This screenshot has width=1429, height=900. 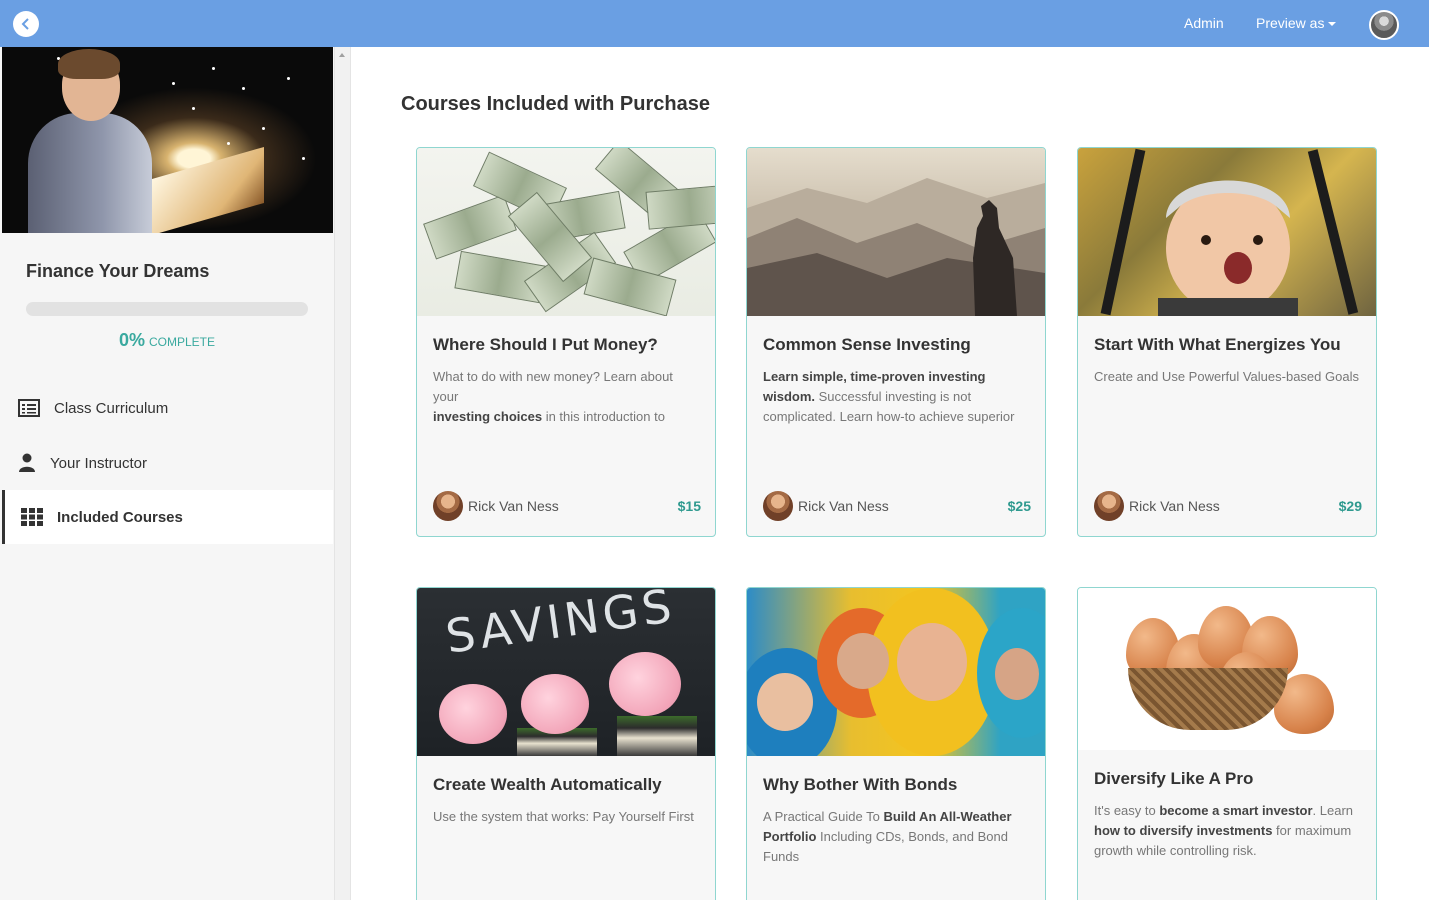 I want to click on course-image-mountains, so click(x=896, y=232).